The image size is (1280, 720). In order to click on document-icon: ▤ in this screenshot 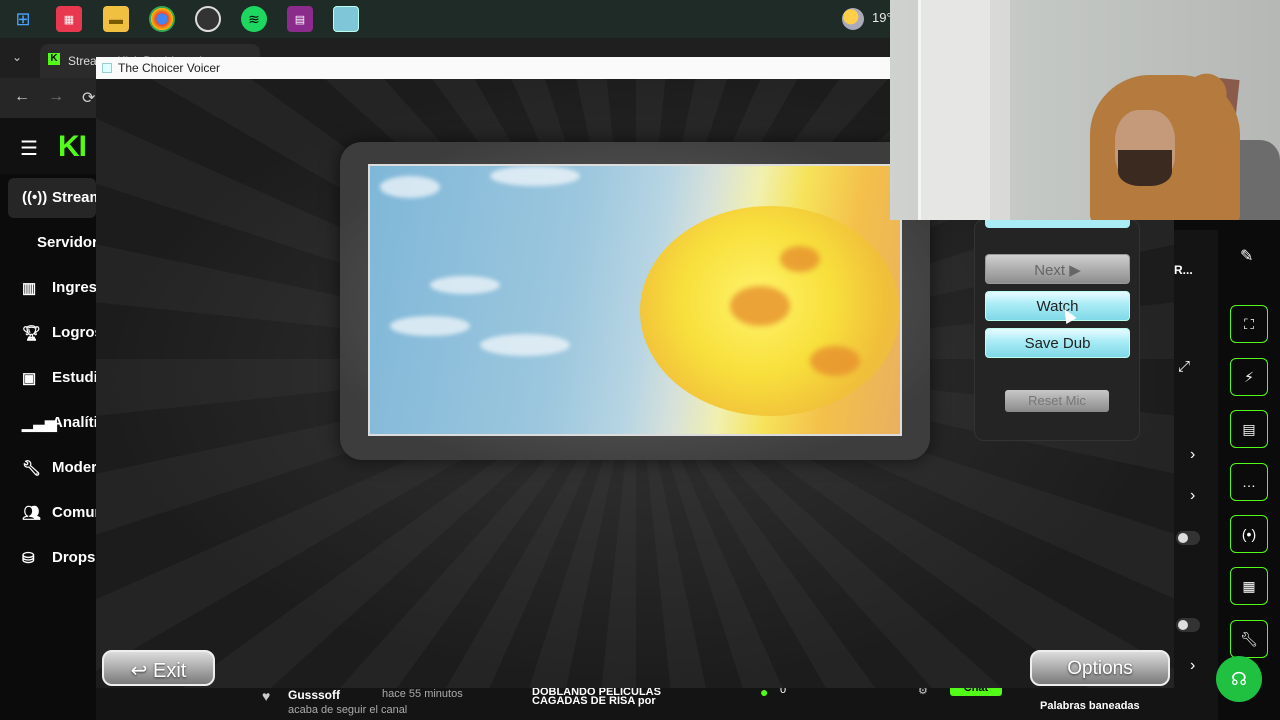, I will do `click(1249, 429)`.